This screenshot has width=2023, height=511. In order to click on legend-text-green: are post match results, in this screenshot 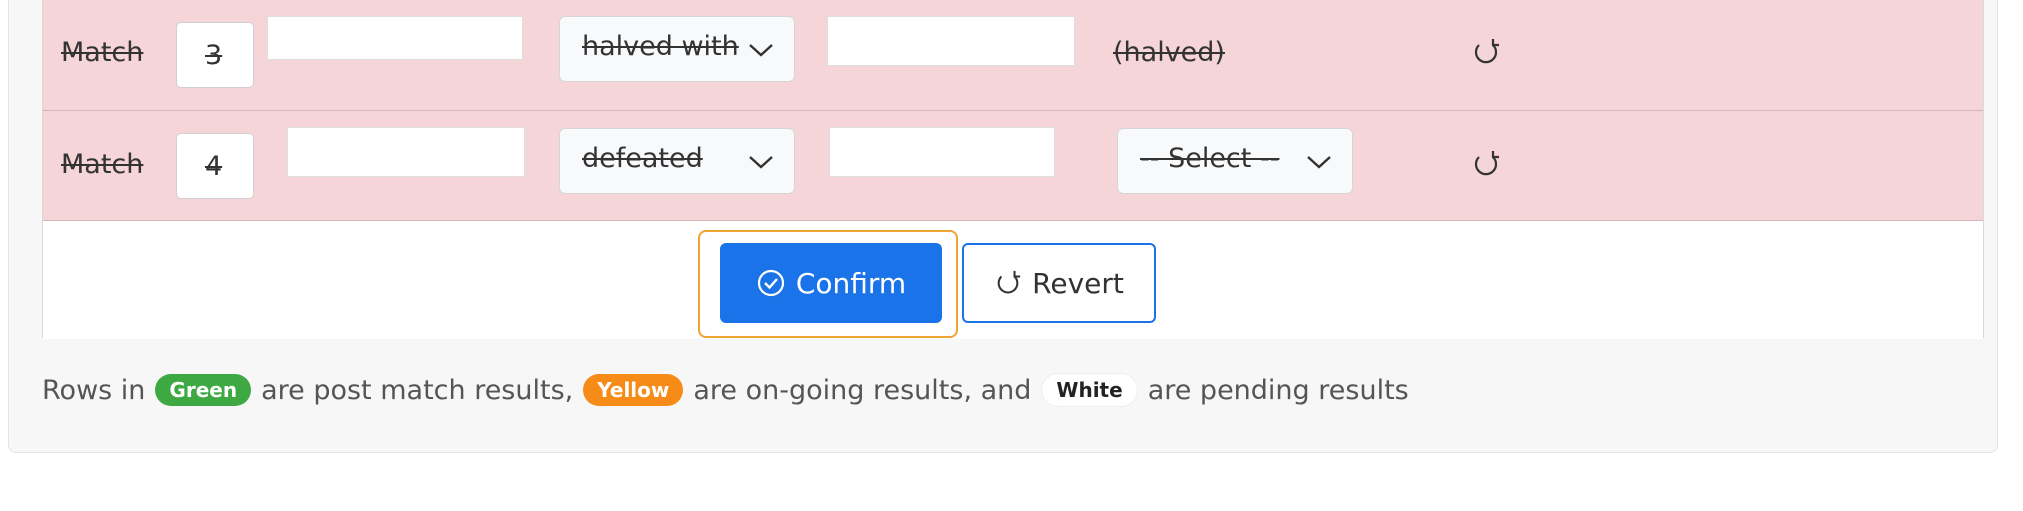, I will do `click(417, 390)`.